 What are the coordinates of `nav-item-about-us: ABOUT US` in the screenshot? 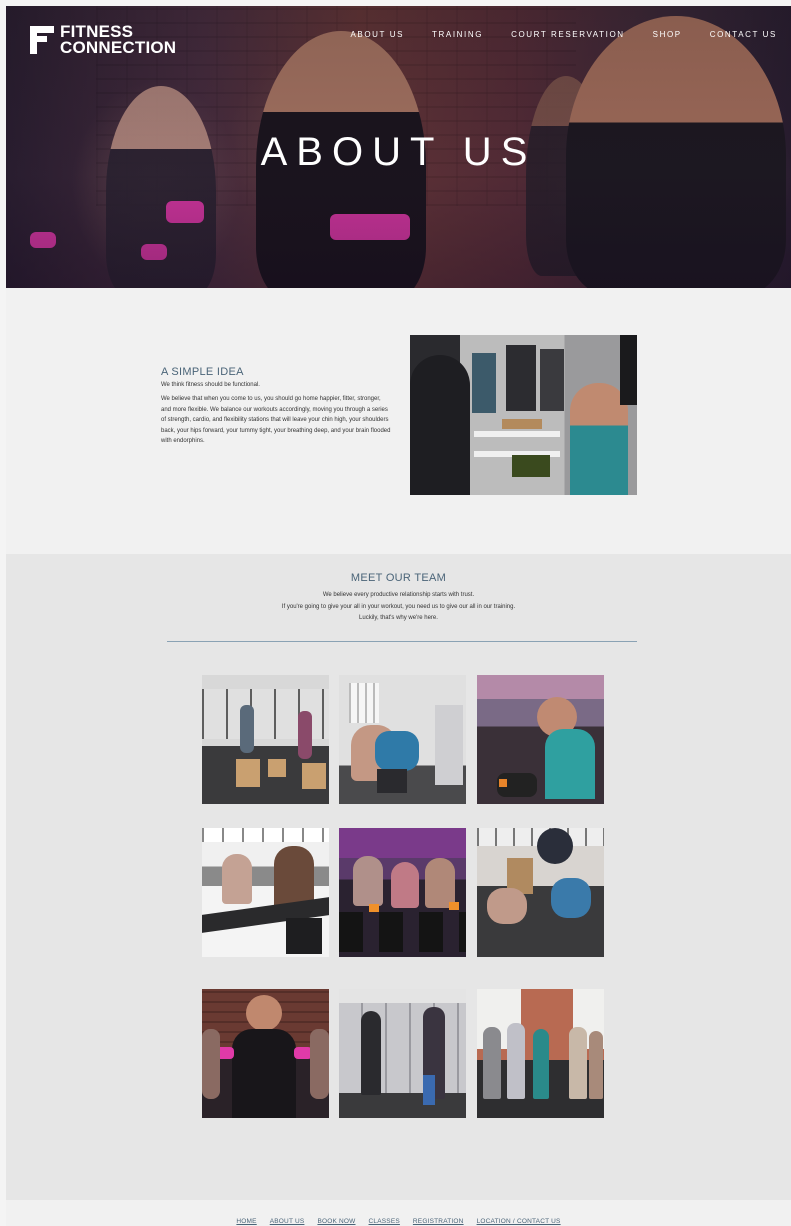 It's located at (377, 34).